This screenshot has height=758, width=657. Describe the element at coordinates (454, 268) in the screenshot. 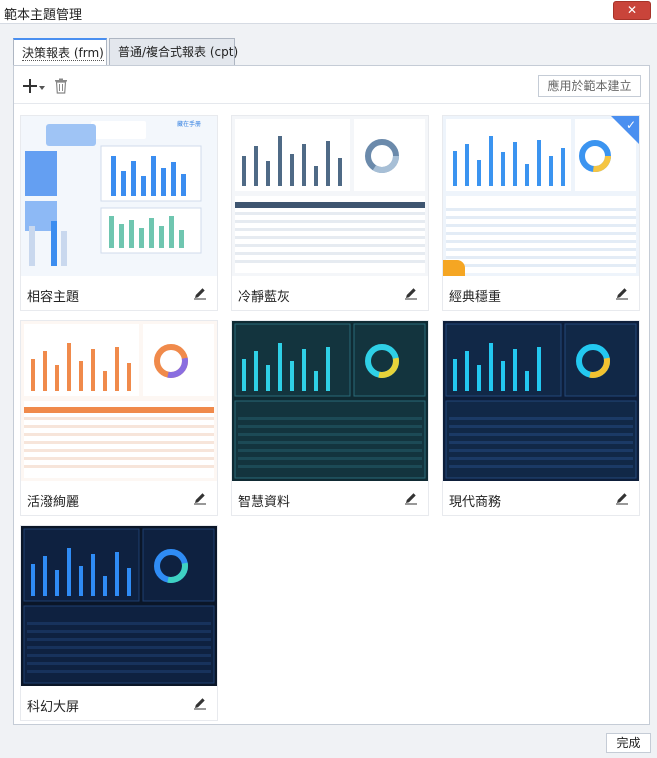

I see `shirt-icon` at that location.